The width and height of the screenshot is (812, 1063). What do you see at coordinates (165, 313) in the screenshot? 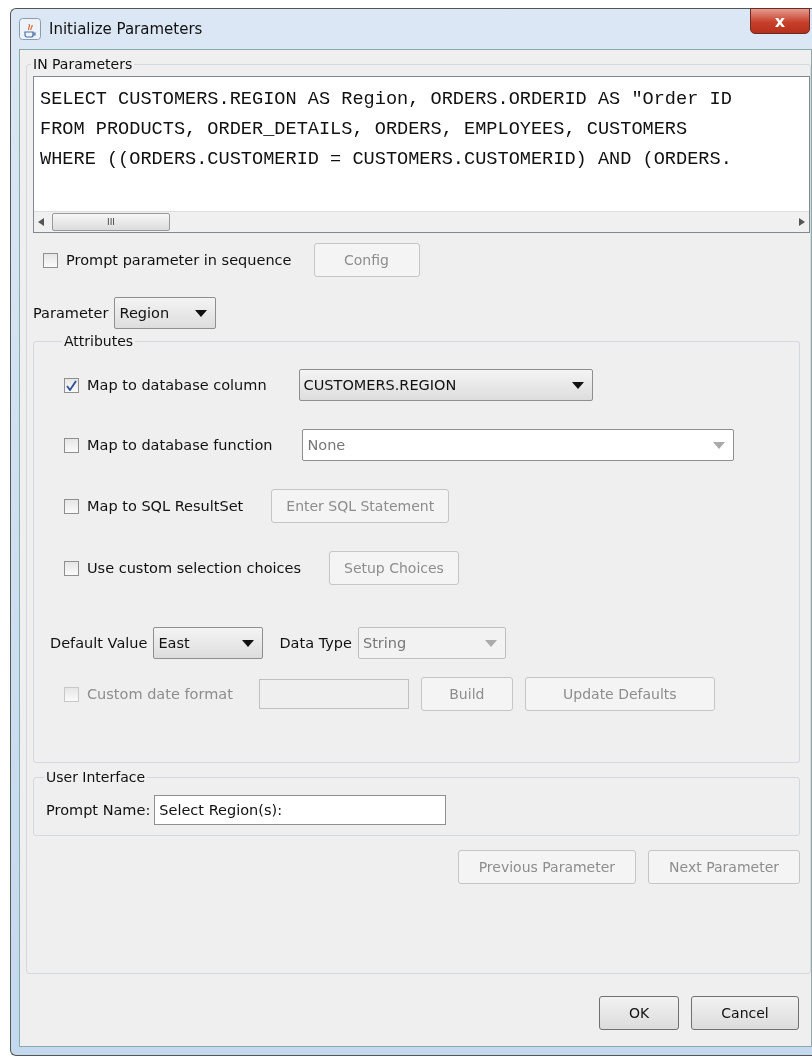
I see `parameter-dropdown: Region` at bounding box center [165, 313].